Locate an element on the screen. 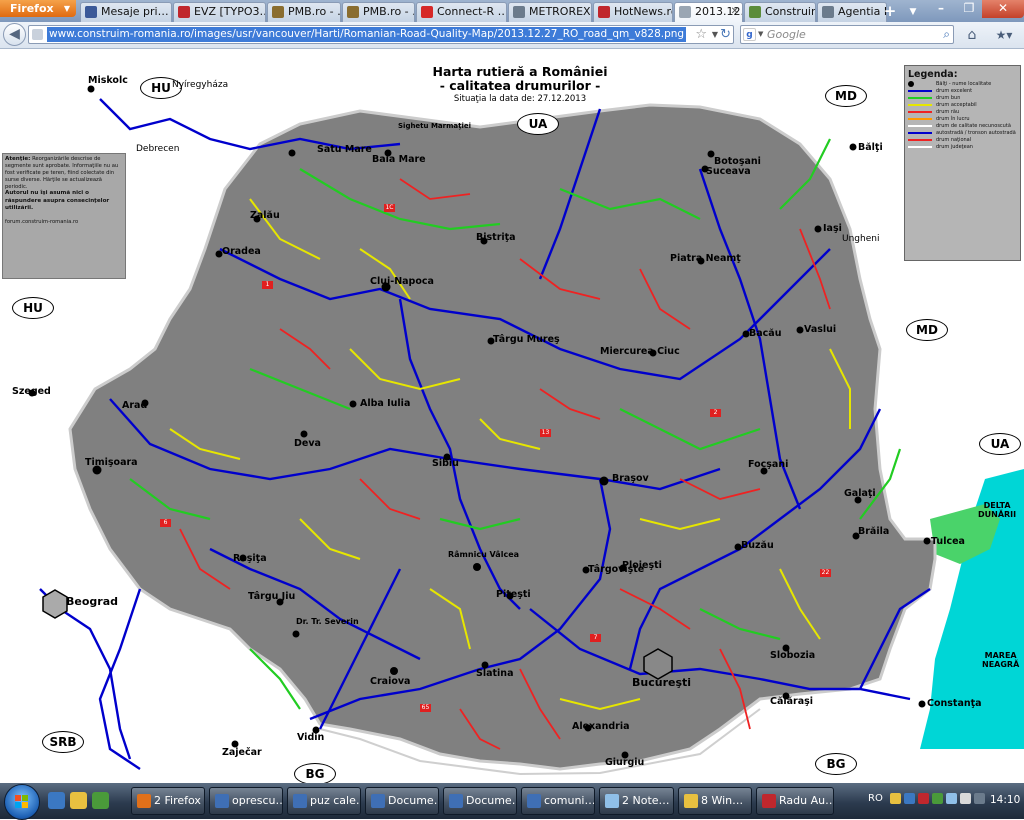 The width and height of the screenshot is (1024, 820). explorer-quicklaunch-icon is located at coordinates (78, 800).